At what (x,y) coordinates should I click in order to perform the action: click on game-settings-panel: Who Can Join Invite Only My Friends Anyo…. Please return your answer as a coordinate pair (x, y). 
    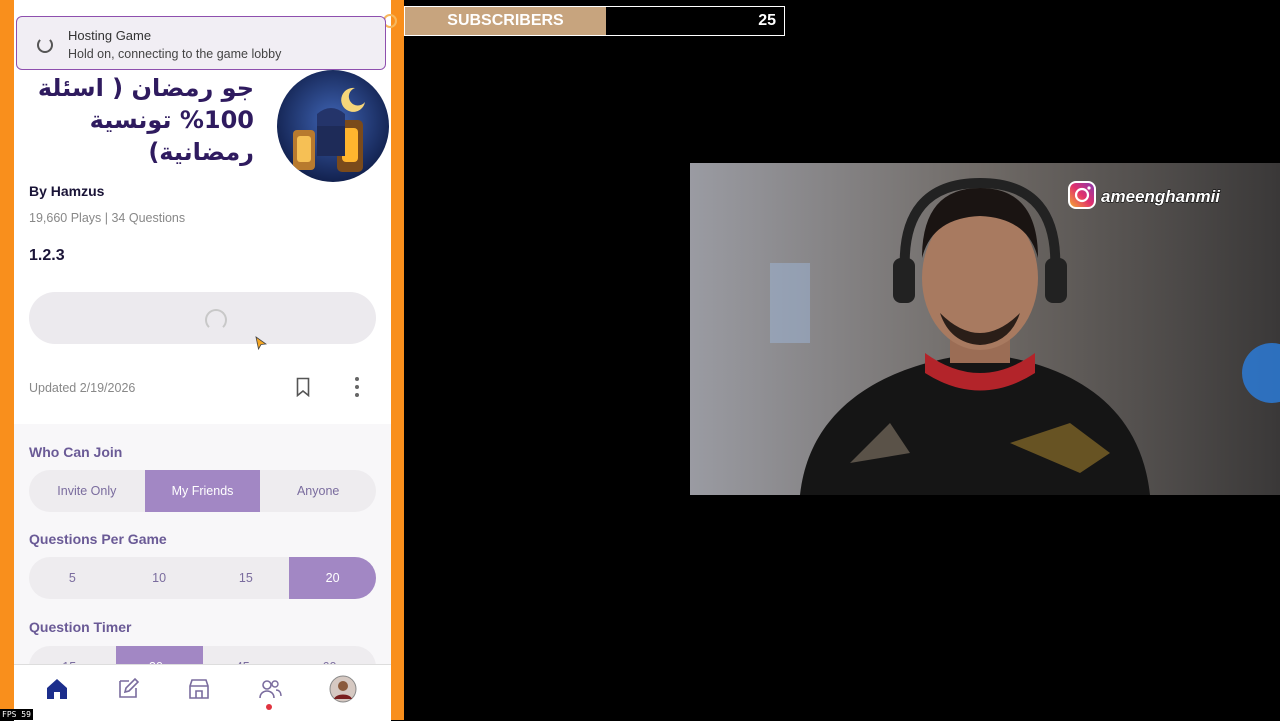
    Looking at the image, I should click on (202, 544).